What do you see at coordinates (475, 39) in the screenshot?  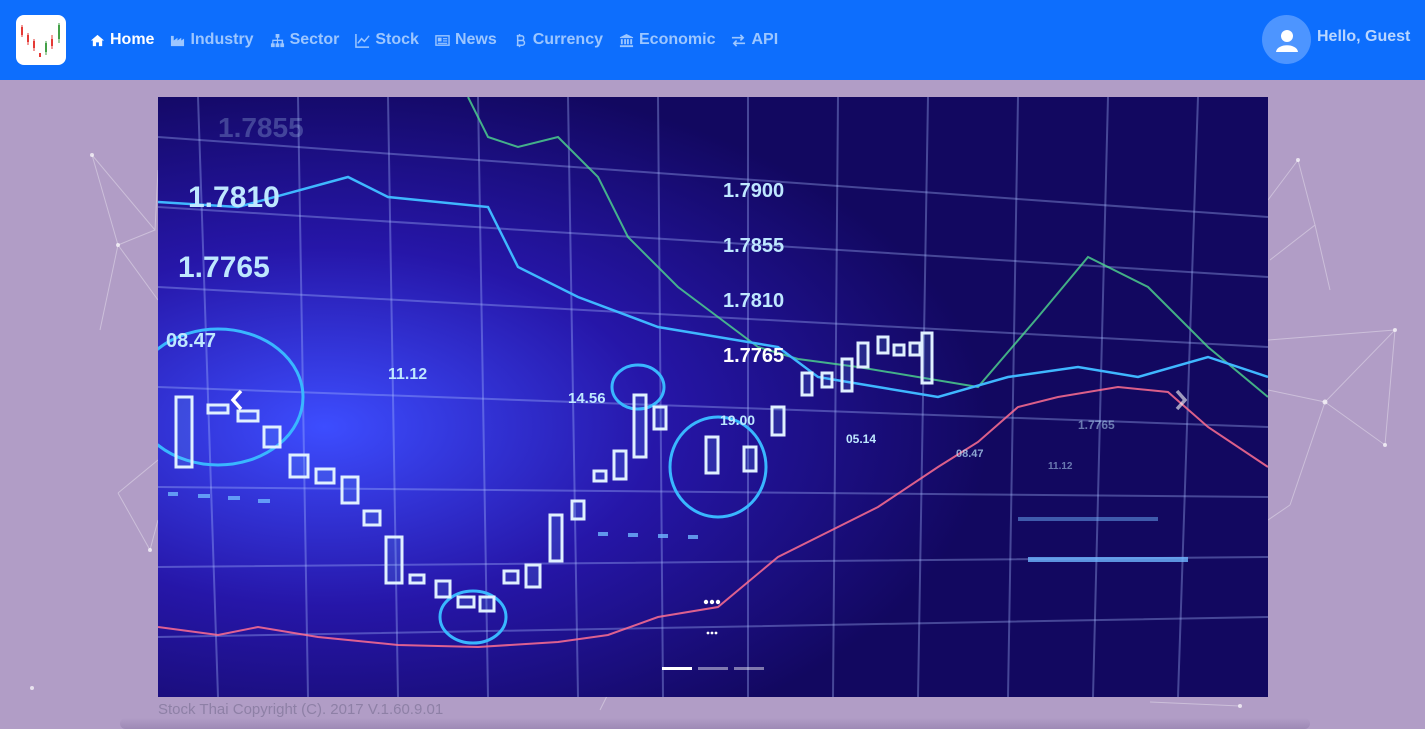 I see `nav-news-label: News` at bounding box center [475, 39].